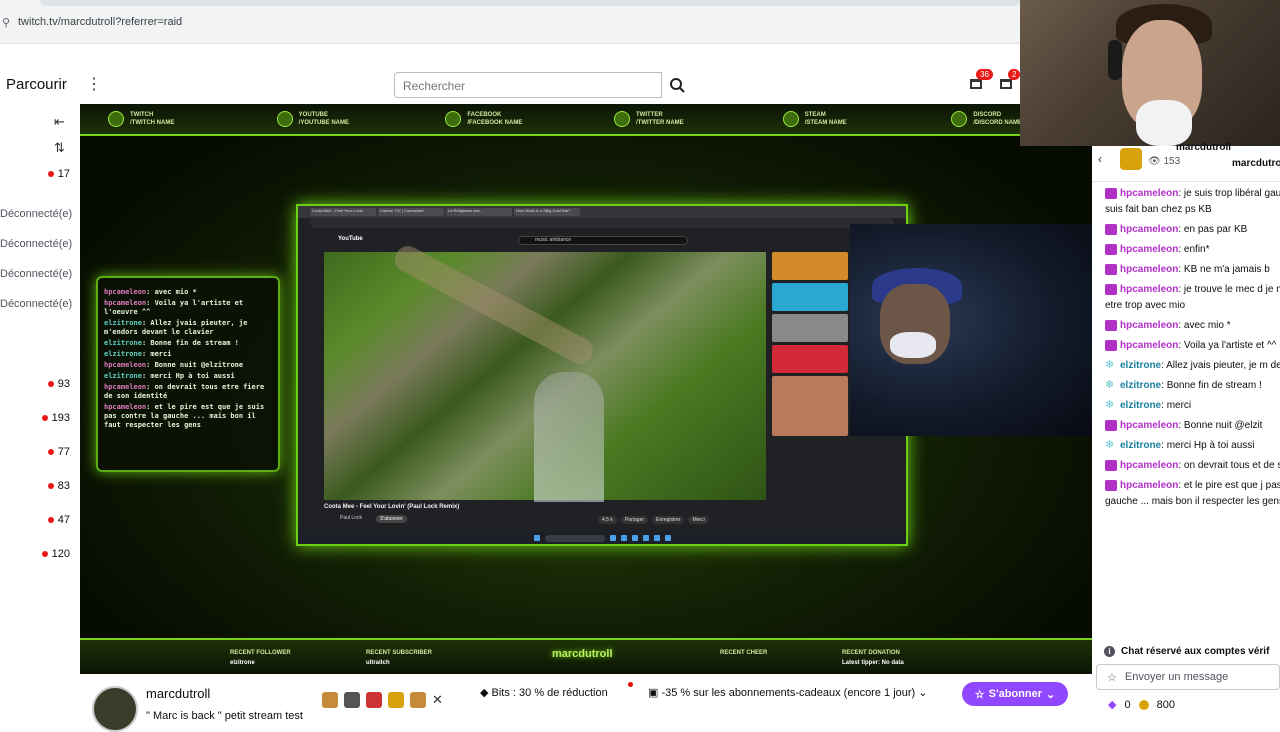 Image resolution: width=1280 pixels, height=732 pixels. Describe the element at coordinates (556, 690) in the screenshot. I see `bits-promo-button: ◆ Bits : 30 % de réduction` at that location.